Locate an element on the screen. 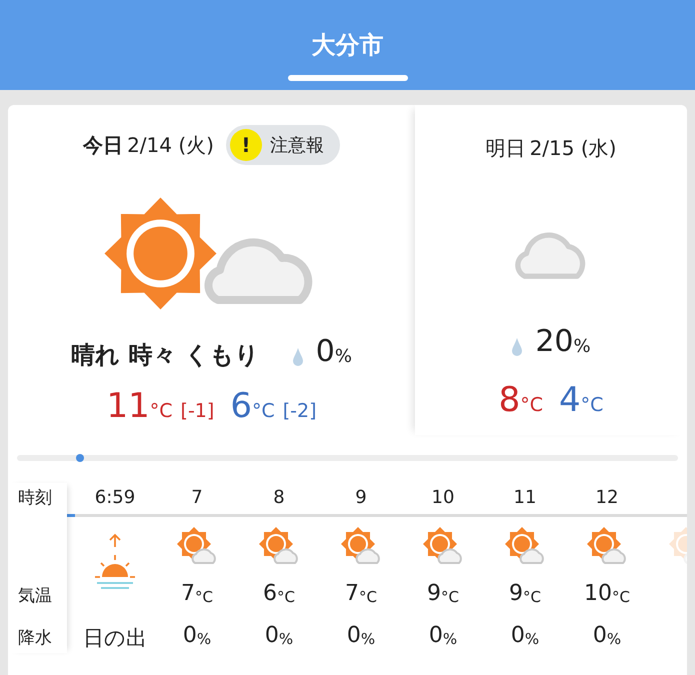 The height and width of the screenshot is (675, 695). low-temperature: 4 is located at coordinates (570, 400).